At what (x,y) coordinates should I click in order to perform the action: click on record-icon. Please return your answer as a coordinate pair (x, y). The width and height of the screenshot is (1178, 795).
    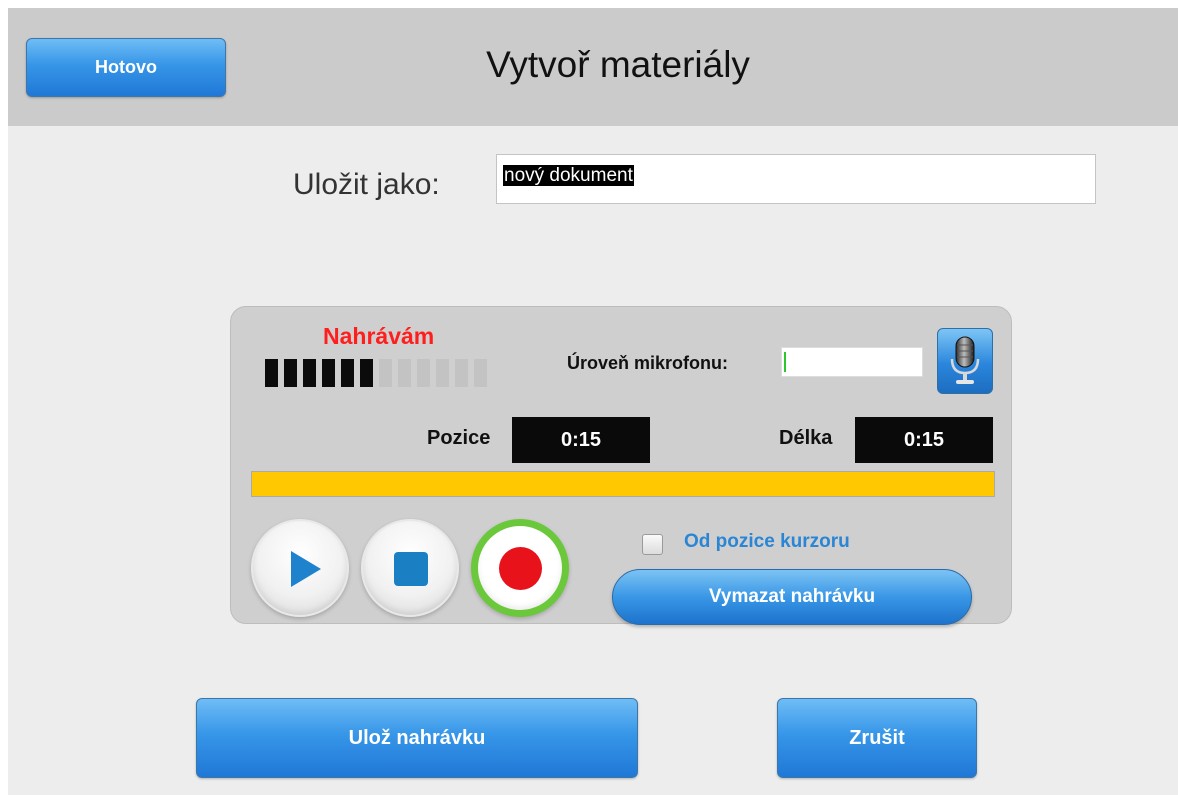
    Looking at the image, I should click on (520, 568).